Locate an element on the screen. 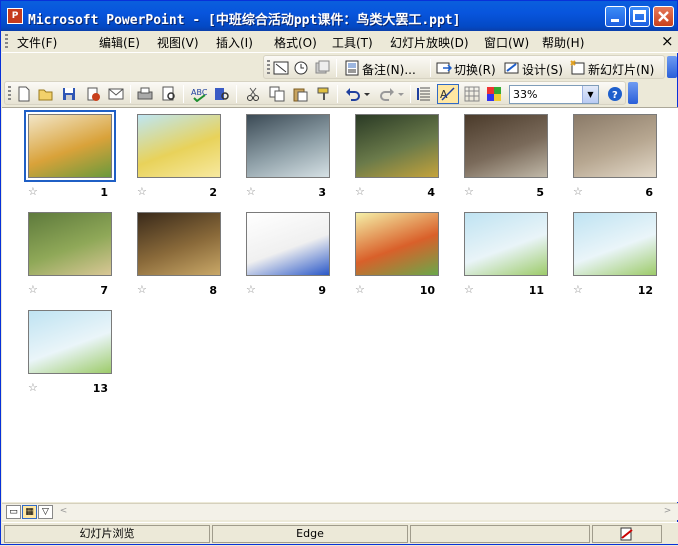 Image resolution: width=678 pixels, height=546 pixels. menu-item-insert: 插入(I) is located at coordinates (234, 42).